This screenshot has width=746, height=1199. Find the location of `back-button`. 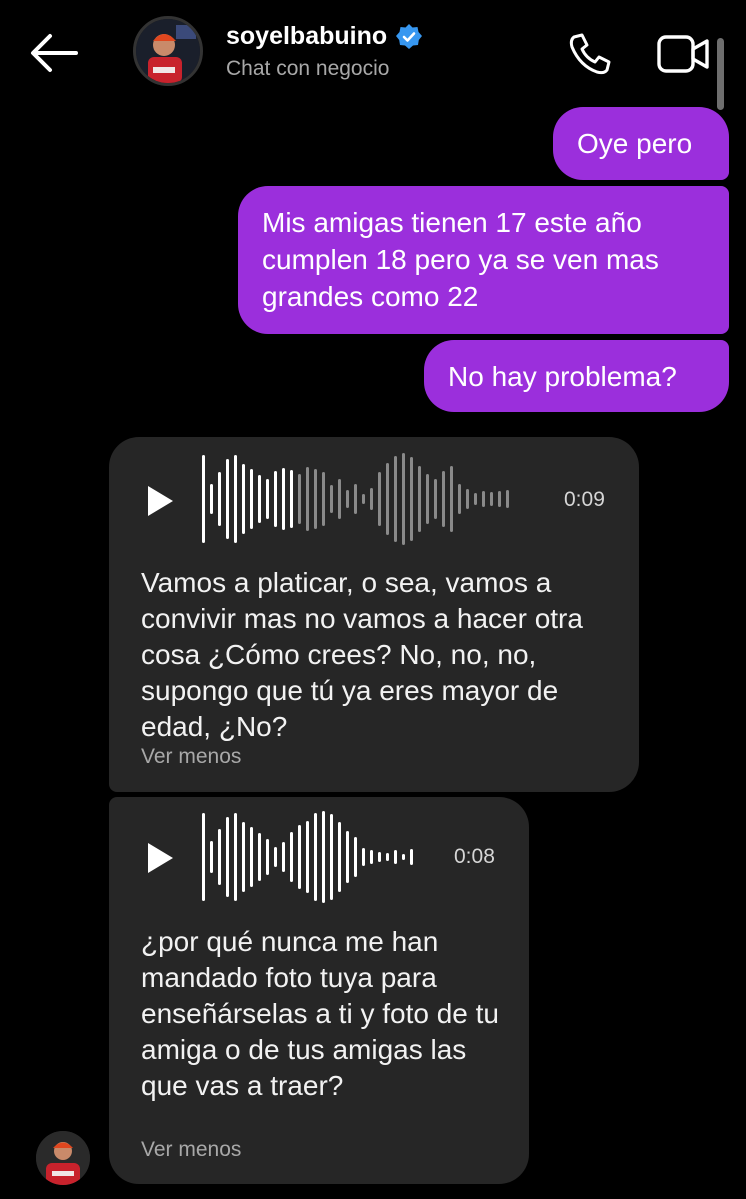

back-button is located at coordinates (54, 53).